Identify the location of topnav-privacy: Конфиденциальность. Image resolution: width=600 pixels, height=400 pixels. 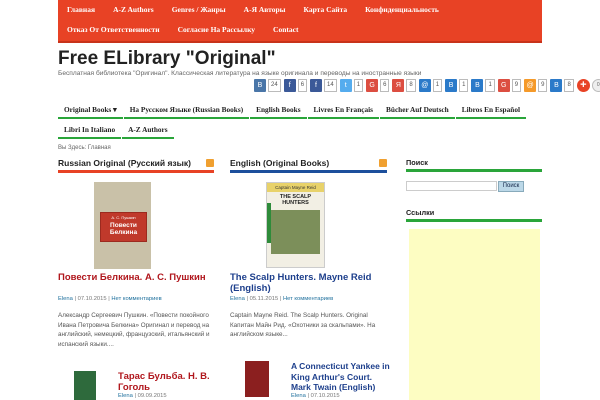
(402, 10).